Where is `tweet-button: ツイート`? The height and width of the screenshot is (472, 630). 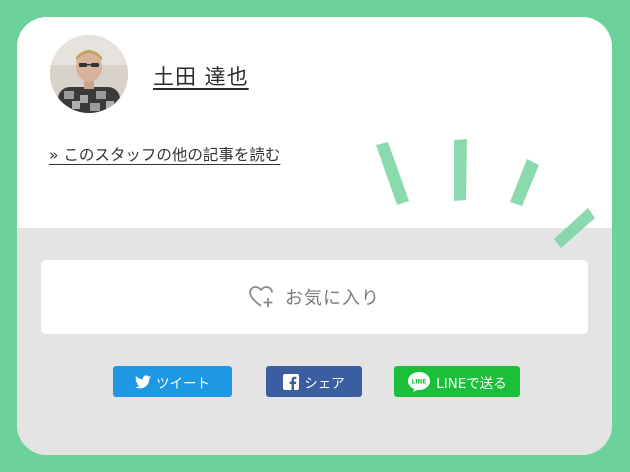
tweet-button: ツイート is located at coordinates (172, 381).